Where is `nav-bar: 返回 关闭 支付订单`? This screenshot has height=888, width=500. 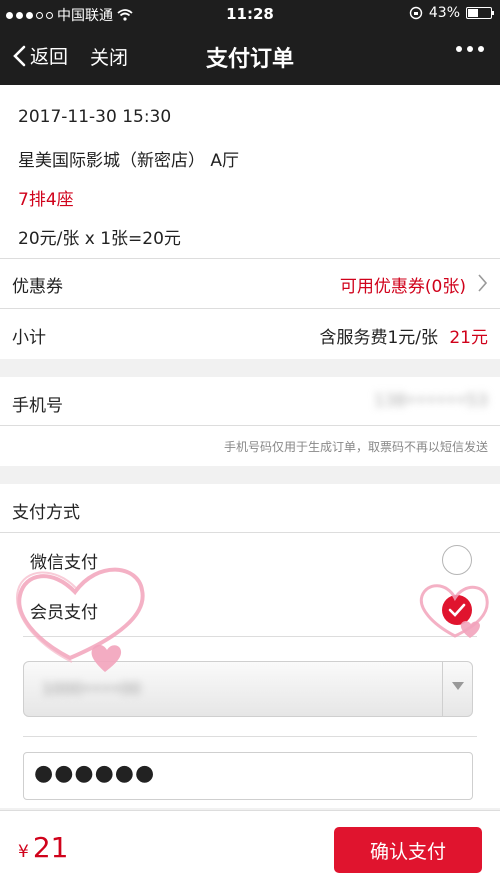 nav-bar: 返回 关闭 支付订单 is located at coordinates (250, 56).